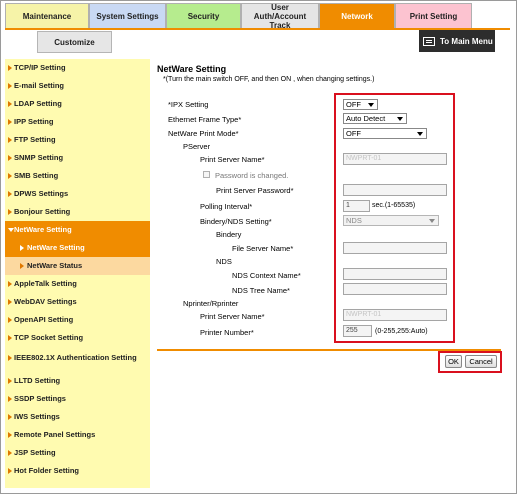  Describe the element at coordinates (77, 284) in the screenshot. I see `sidebar-item-appletalk: AppleTalk Setting` at that location.